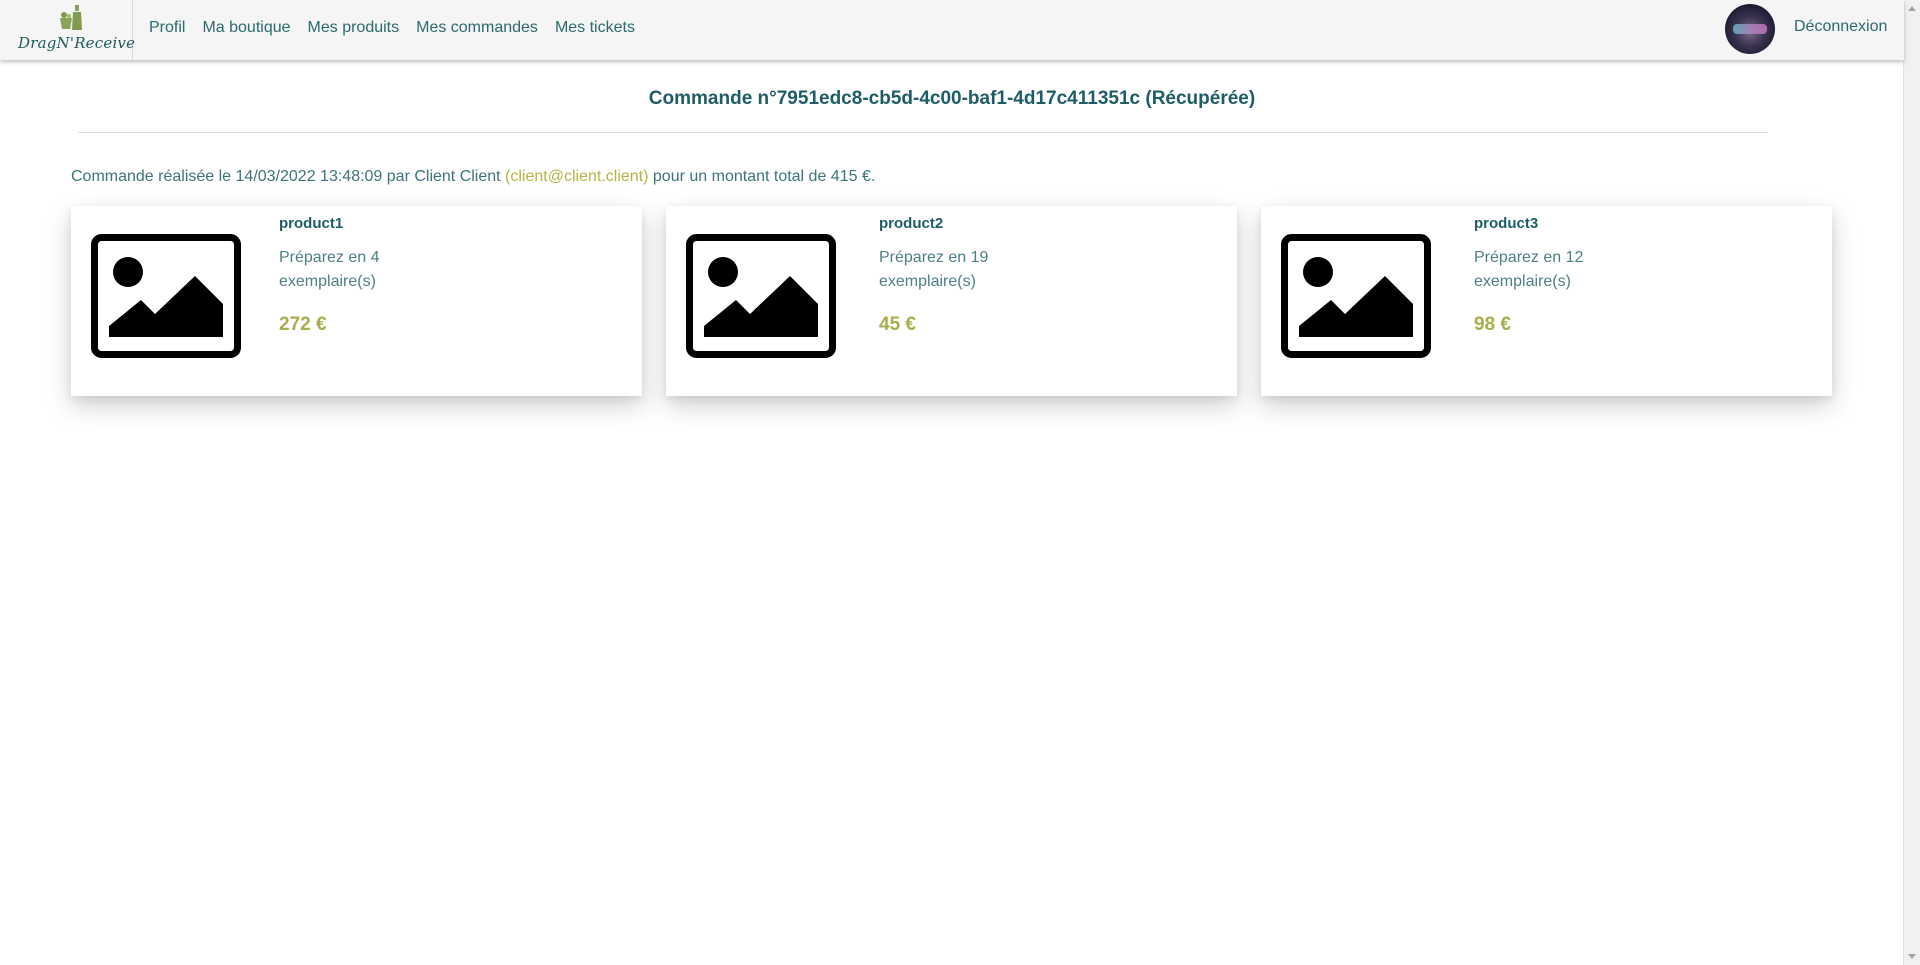 This screenshot has height=965, width=1920. Describe the element at coordinates (577, 176) in the screenshot. I see `client-email: (client@client.client)` at that location.